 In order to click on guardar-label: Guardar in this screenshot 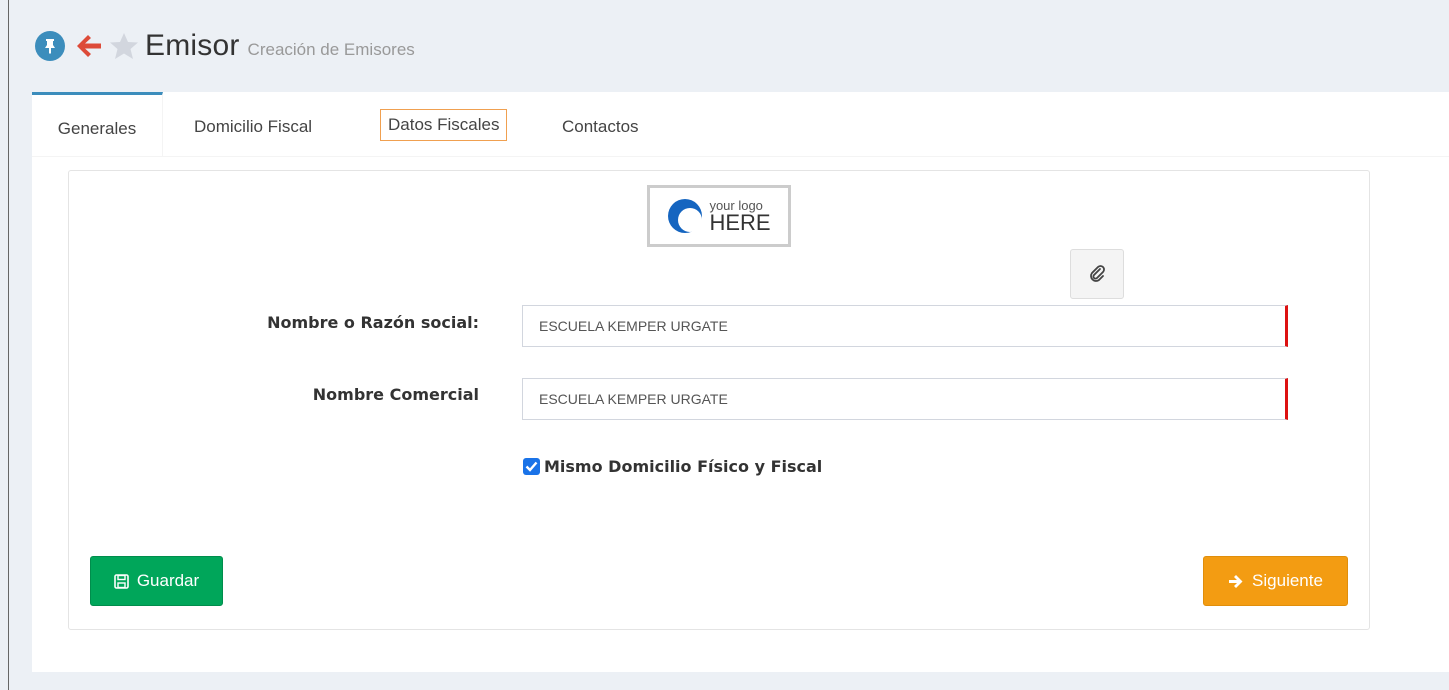, I will do `click(168, 580)`.